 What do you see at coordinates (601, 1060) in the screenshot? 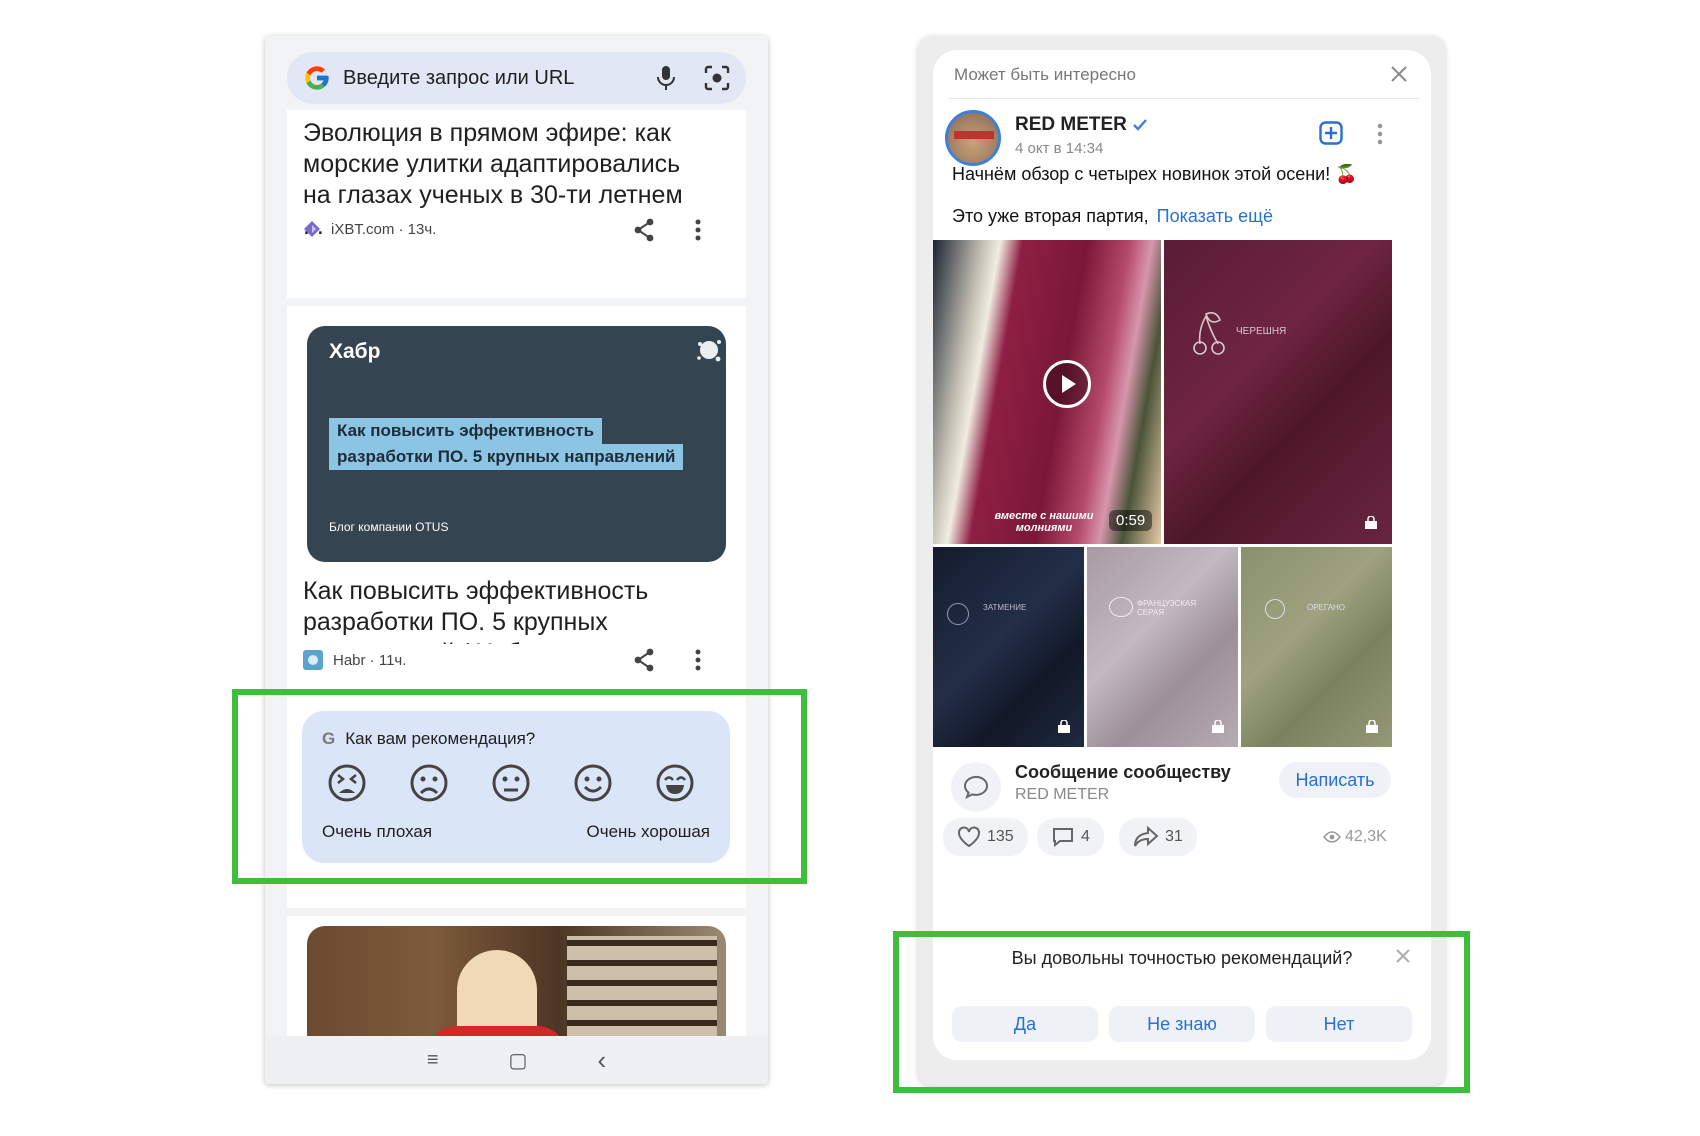
I see `back-nav-button: ‹` at bounding box center [601, 1060].